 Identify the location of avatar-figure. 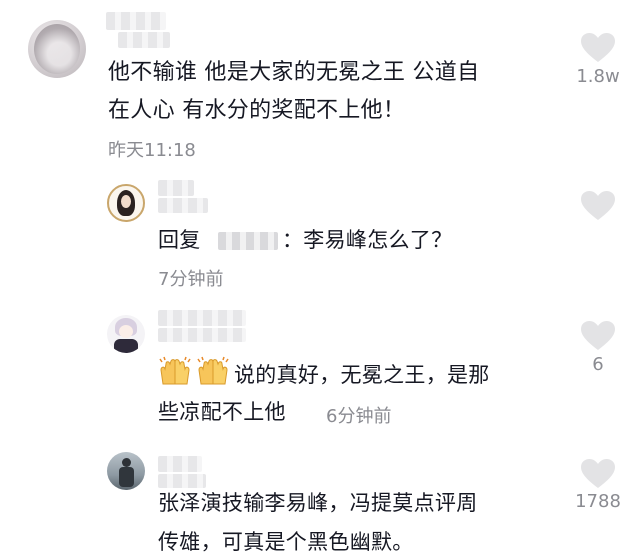
(126, 462).